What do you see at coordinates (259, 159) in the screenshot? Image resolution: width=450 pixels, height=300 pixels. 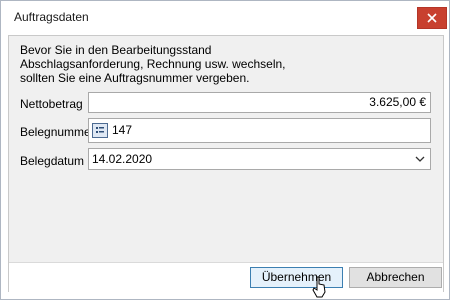 I see `belegdatum-dropdown: 14.02.2020` at bounding box center [259, 159].